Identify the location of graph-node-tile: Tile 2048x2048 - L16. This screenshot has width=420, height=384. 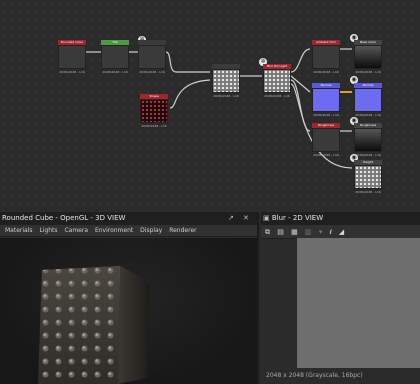
(115, 57).